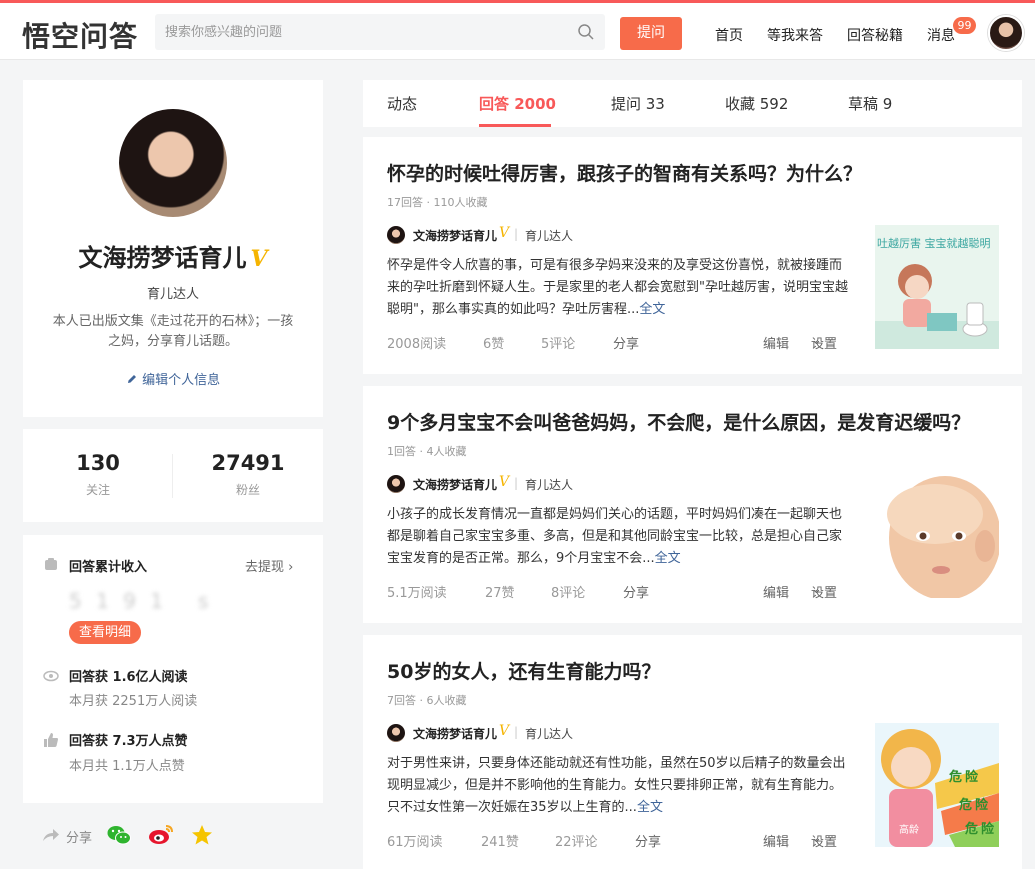 This screenshot has width=1035, height=869. Describe the element at coordinates (131, 379) in the screenshot. I see `pencil-icon` at that location.